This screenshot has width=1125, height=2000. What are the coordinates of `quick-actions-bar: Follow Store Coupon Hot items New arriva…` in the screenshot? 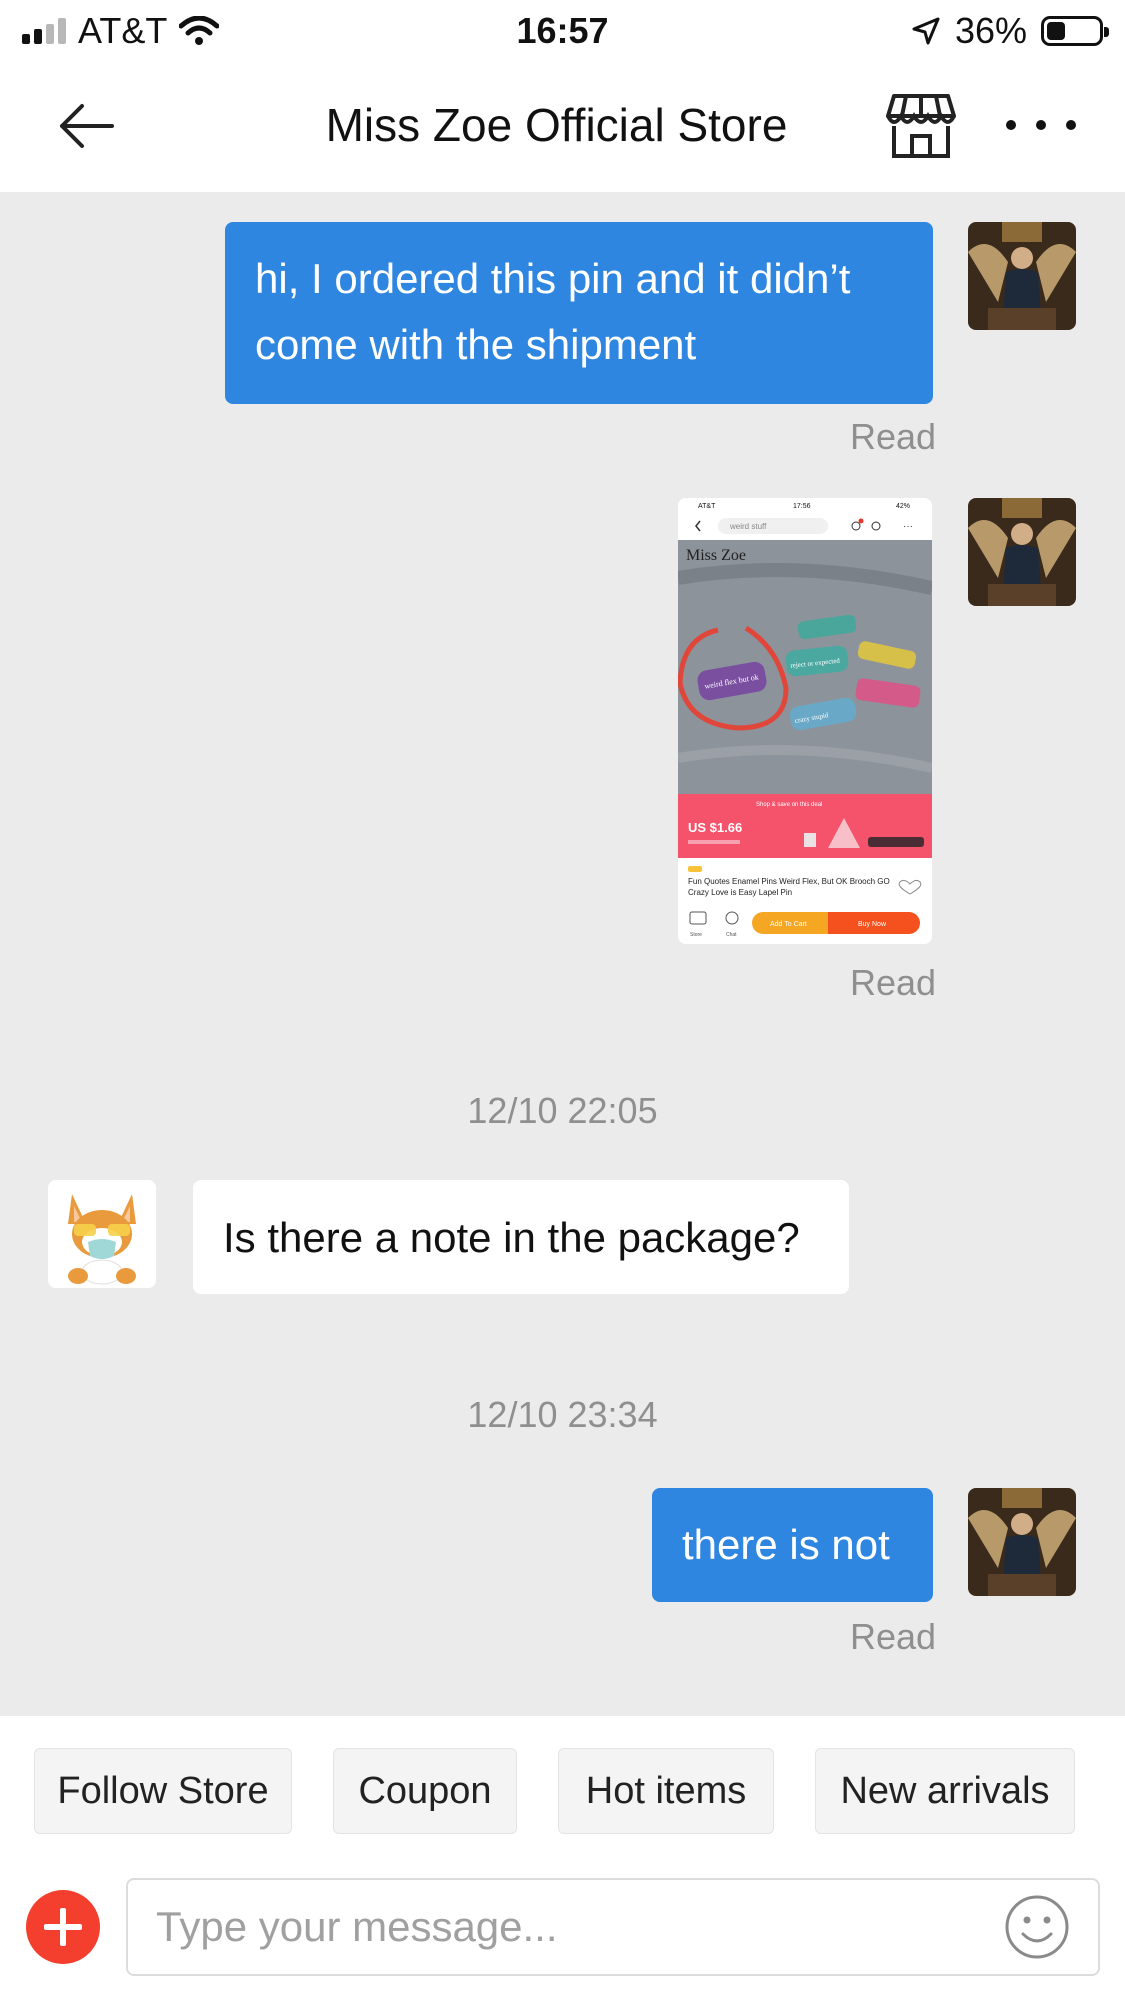 It's located at (562, 1788).